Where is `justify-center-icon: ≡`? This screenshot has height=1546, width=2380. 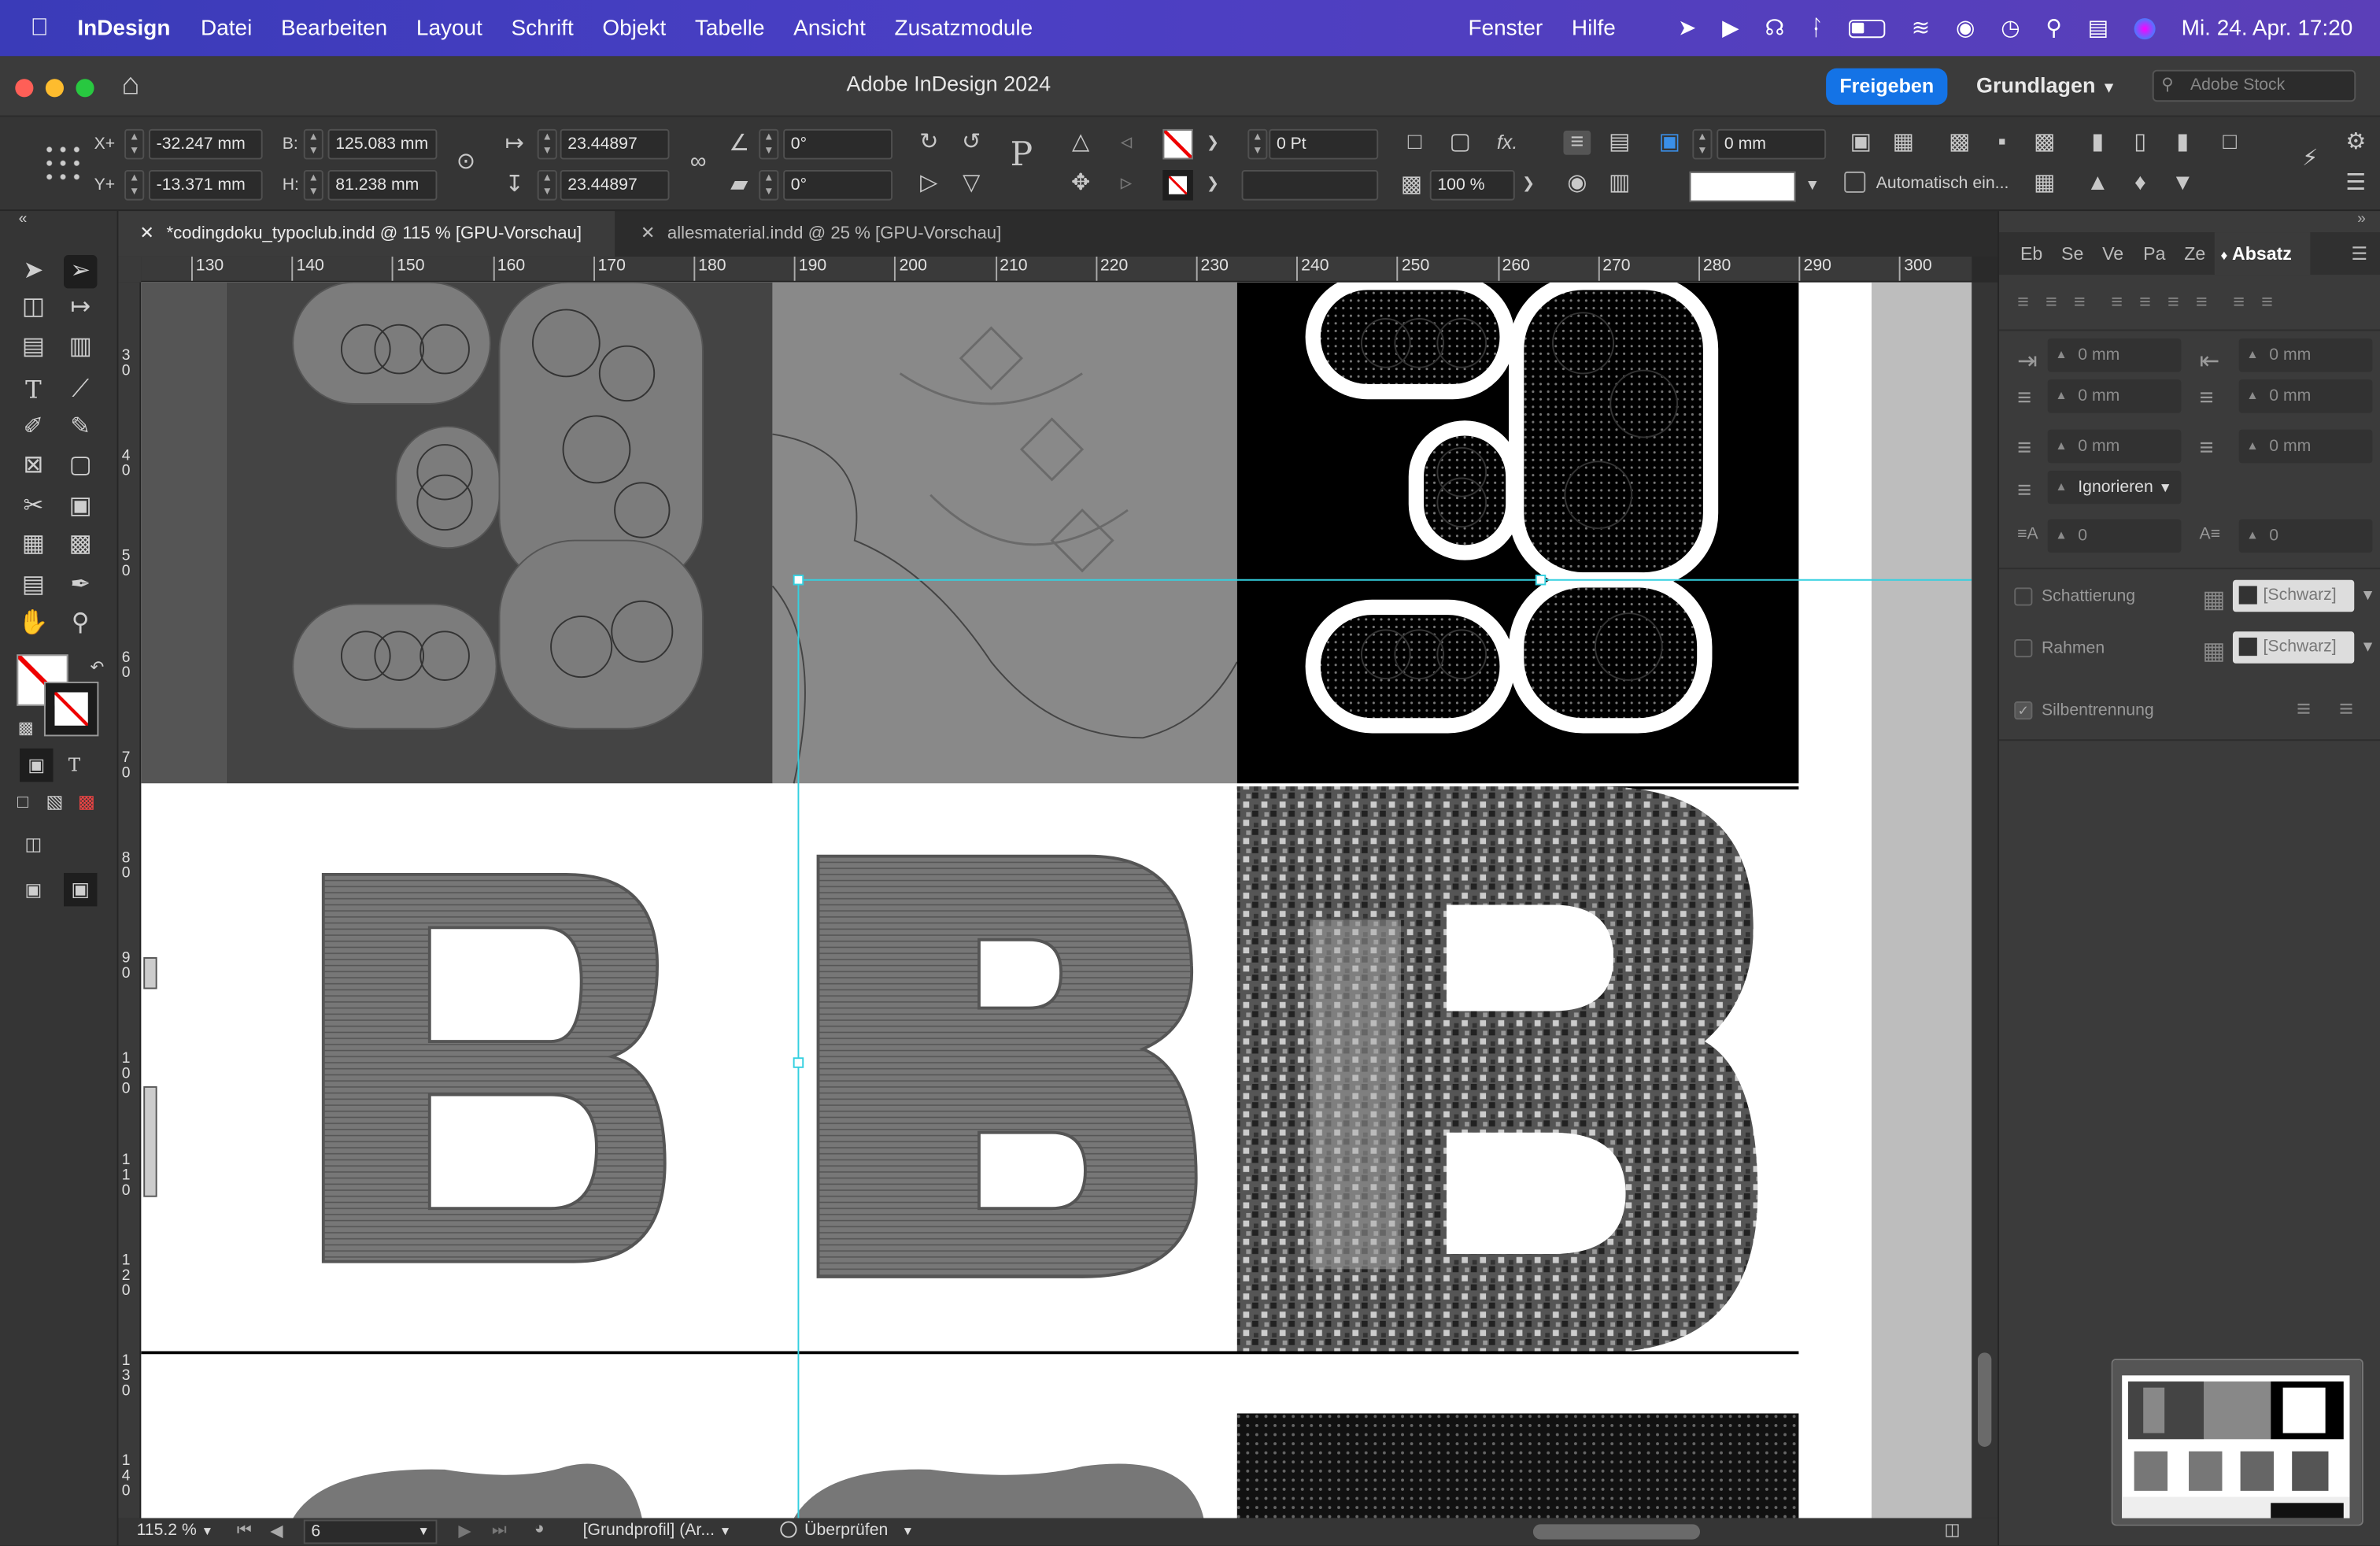 justify-center-icon: ≡ is located at coordinates (2153, 301).